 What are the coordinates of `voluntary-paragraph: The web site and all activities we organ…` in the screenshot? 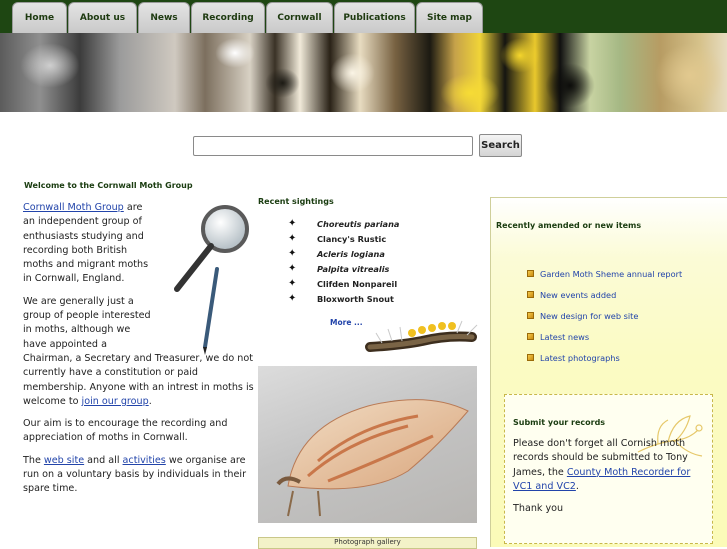 It's located at (135, 474).